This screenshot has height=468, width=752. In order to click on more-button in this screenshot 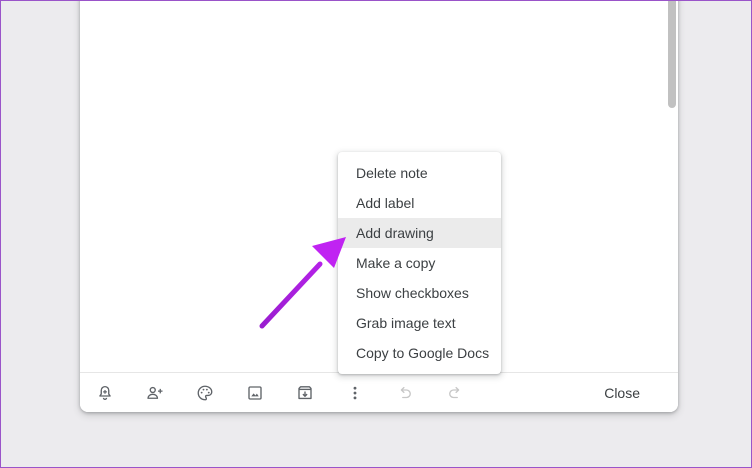, I will do `click(355, 393)`.